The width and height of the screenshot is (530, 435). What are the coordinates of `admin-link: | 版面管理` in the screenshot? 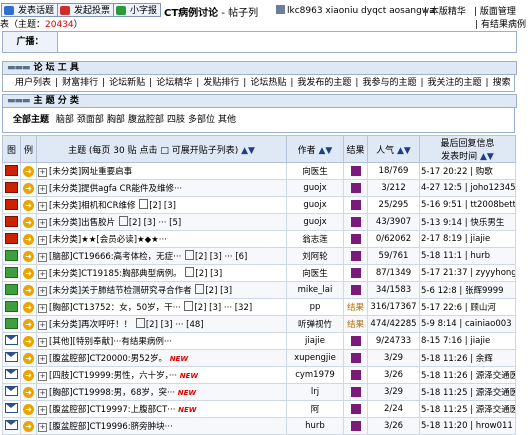 It's located at (495, 10).